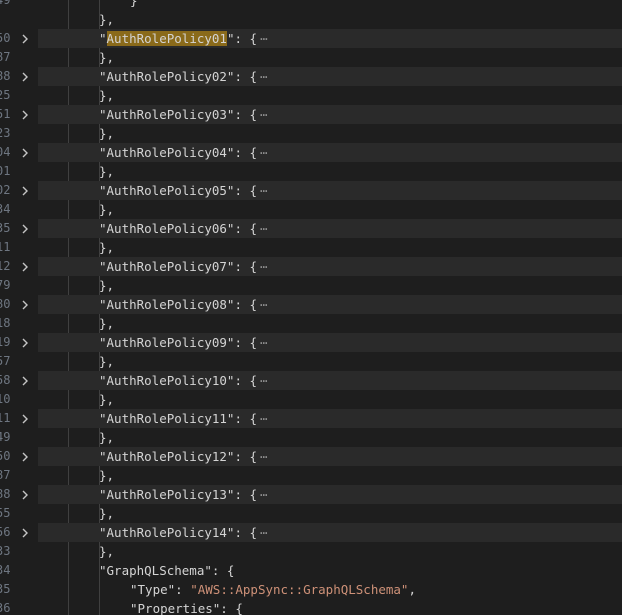  What do you see at coordinates (311, 456) in the screenshot?
I see `folded-code-line: 50 "AuthRolePolicy12": {⋯` at bounding box center [311, 456].